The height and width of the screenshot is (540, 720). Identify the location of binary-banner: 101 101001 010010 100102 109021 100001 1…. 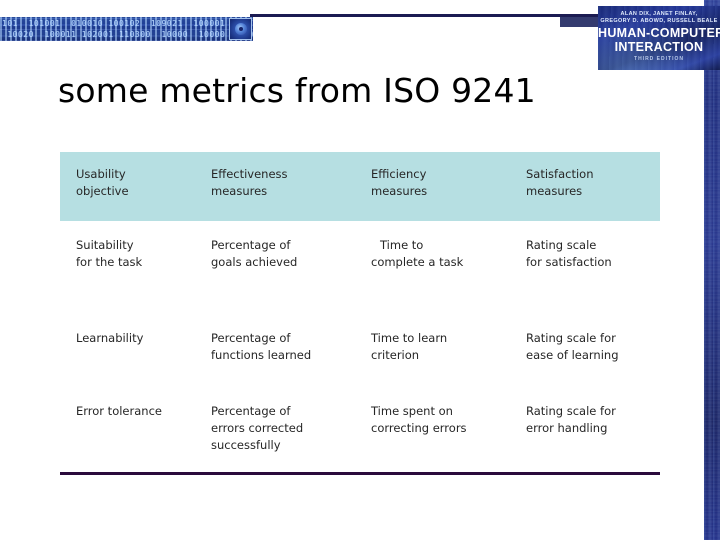
(126, 29).